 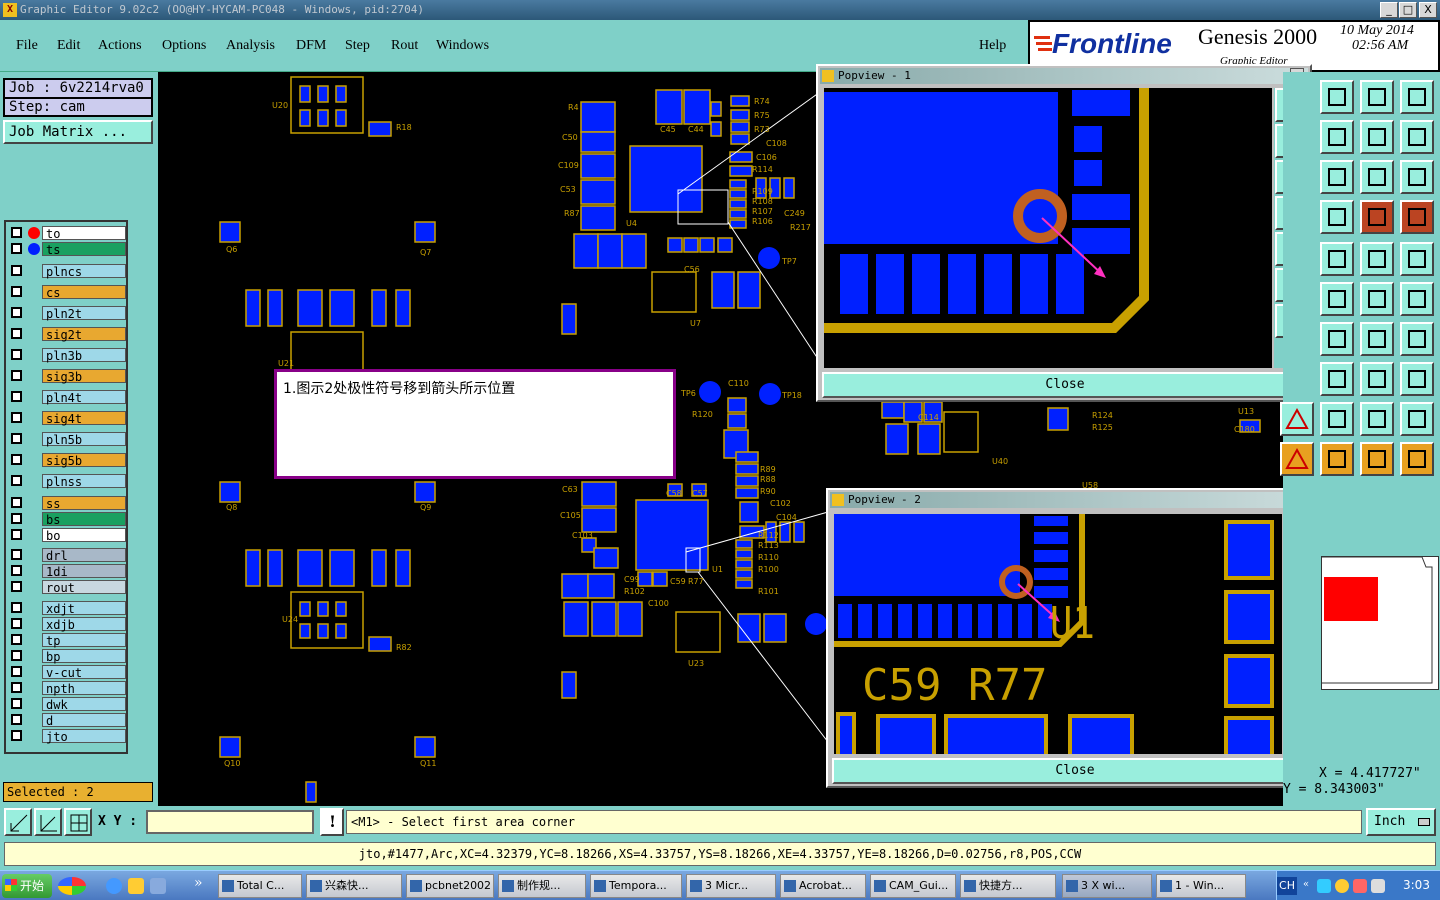 I want to click on layer-row-to: to, so click(x=67, y=233).